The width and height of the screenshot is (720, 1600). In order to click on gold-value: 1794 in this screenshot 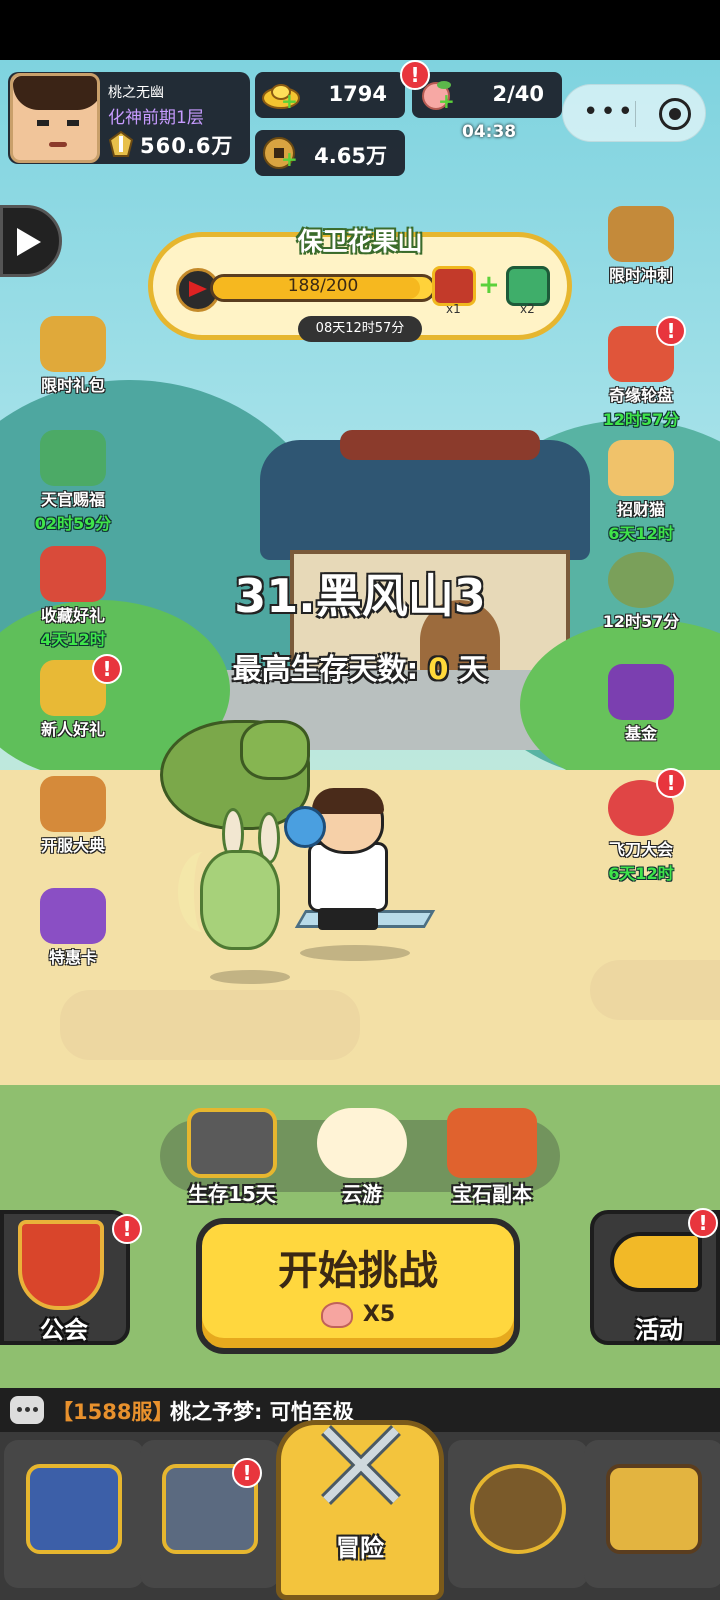, I will do `click(357, 94)`.